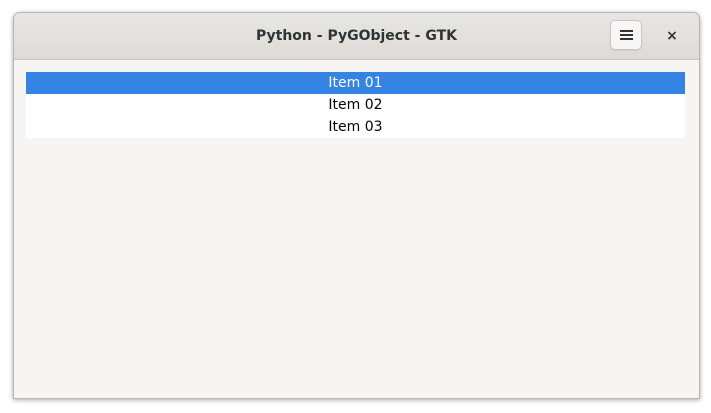 The width and height of the screenshot is (711, 413). I want to click on close-icon: ×, so click(672, 36).